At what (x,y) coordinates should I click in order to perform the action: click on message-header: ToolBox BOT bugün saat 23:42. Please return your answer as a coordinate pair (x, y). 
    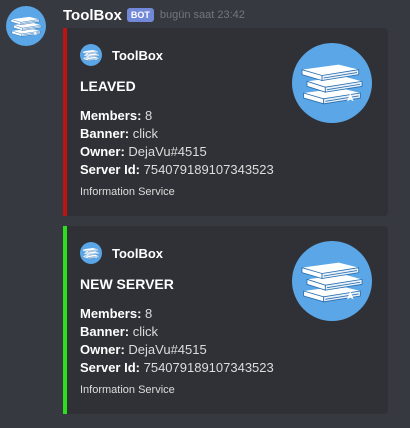
    Looking at the image, I should click on (154, 15).